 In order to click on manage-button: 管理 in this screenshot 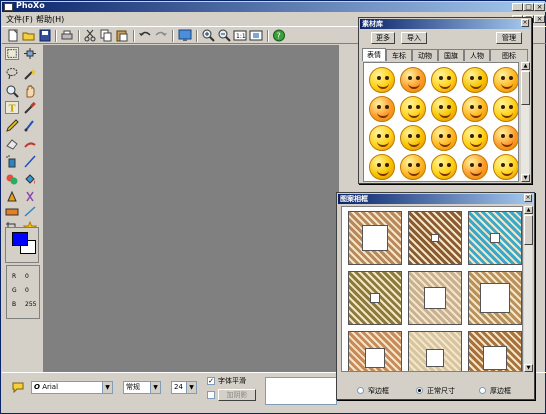, I will do `click(509, 38)`.